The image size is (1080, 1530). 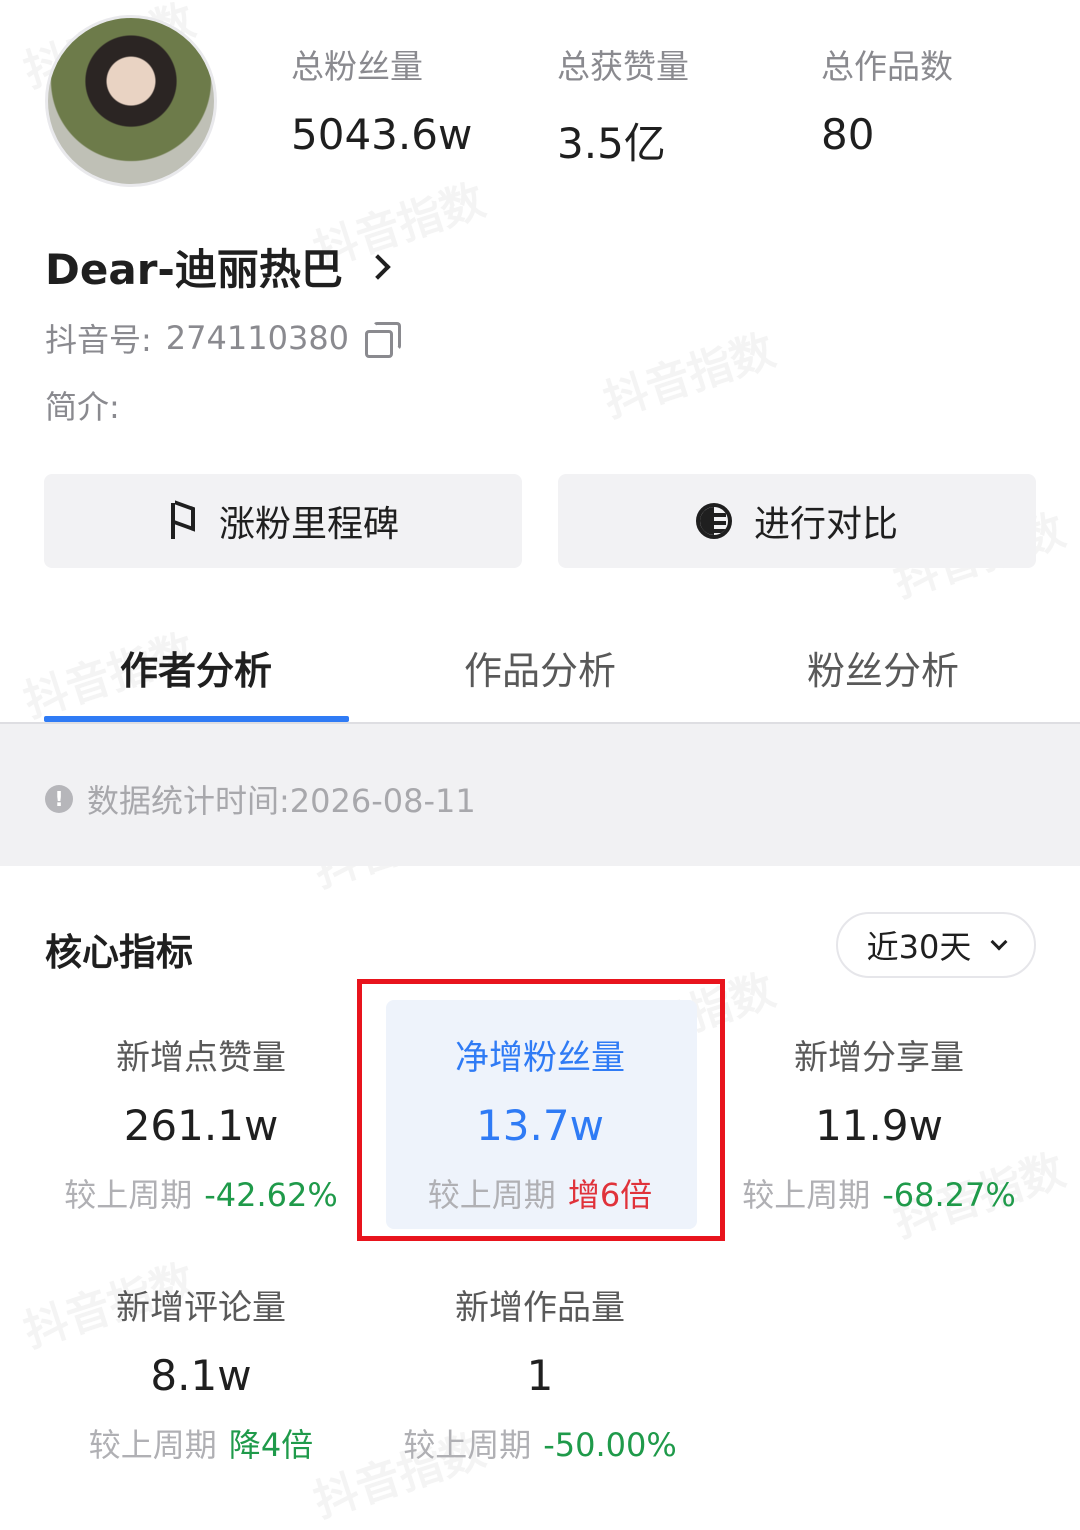 What do you see at coordinates (196, 719) in the screenshot?
I see `active-tab-indicator` at bounding box center [196, 719].